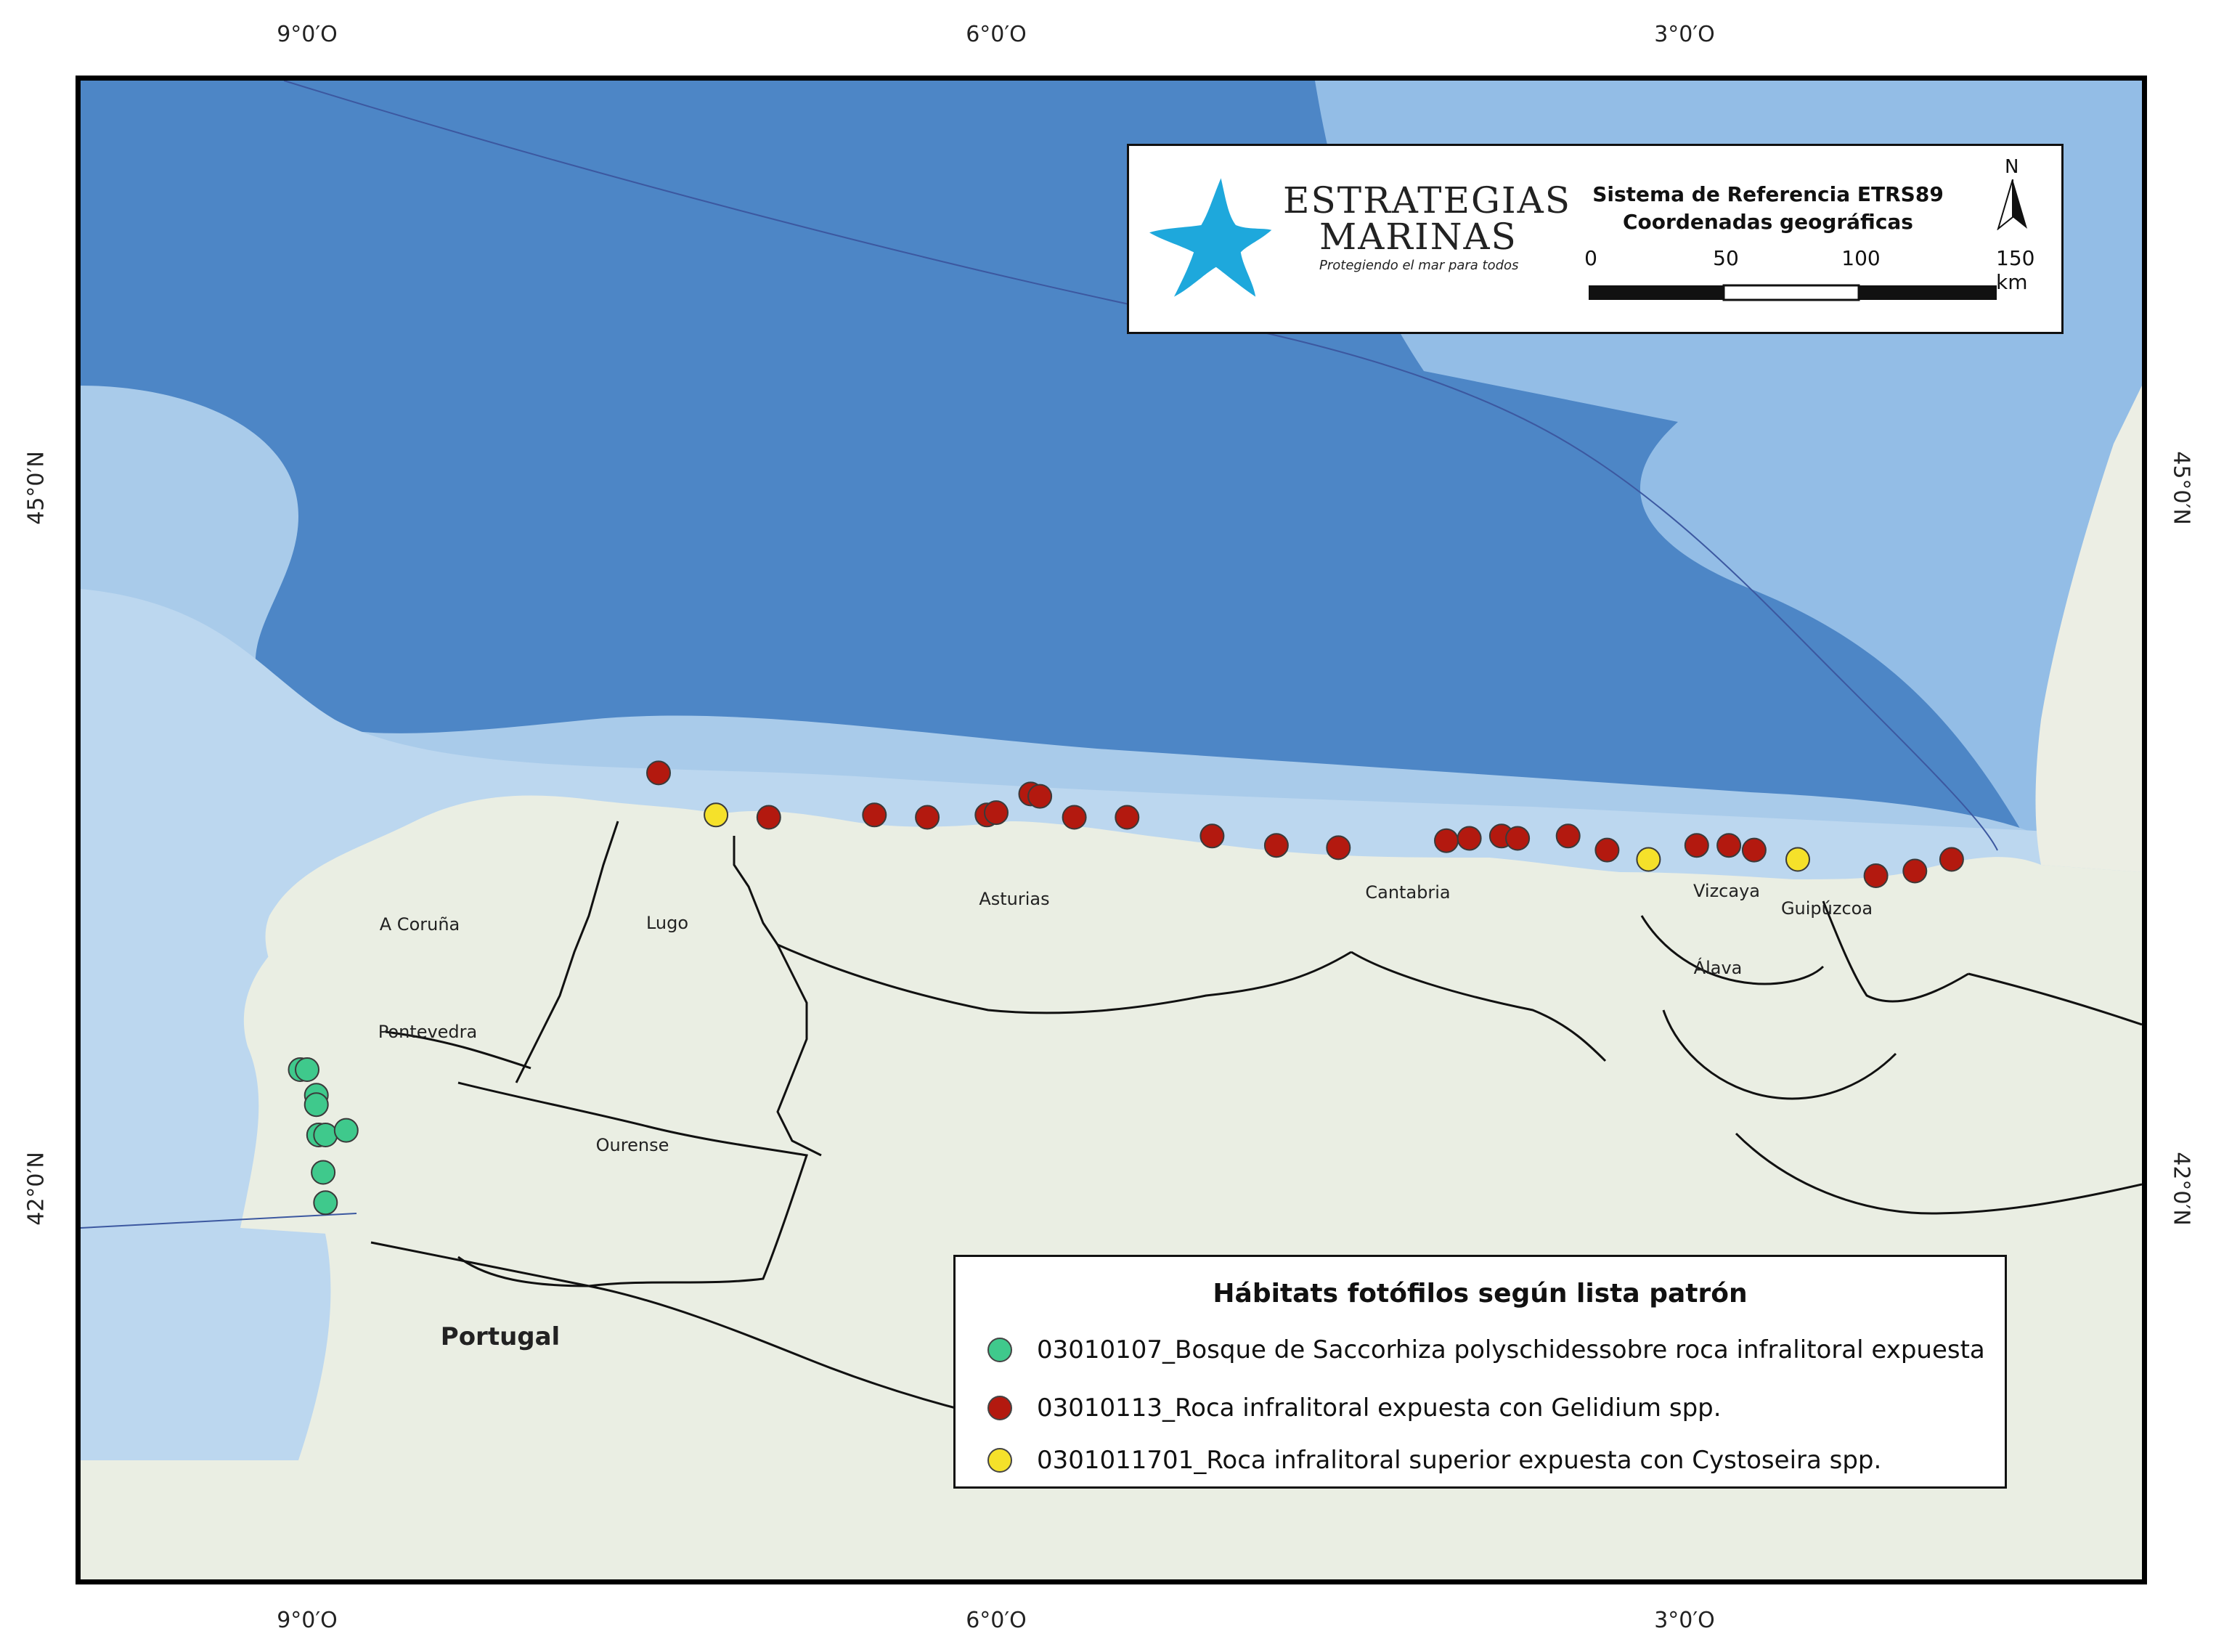 This screenshot has width=2216, height=1652. I want to click on label-alava: Álava, so click(1718, 968).